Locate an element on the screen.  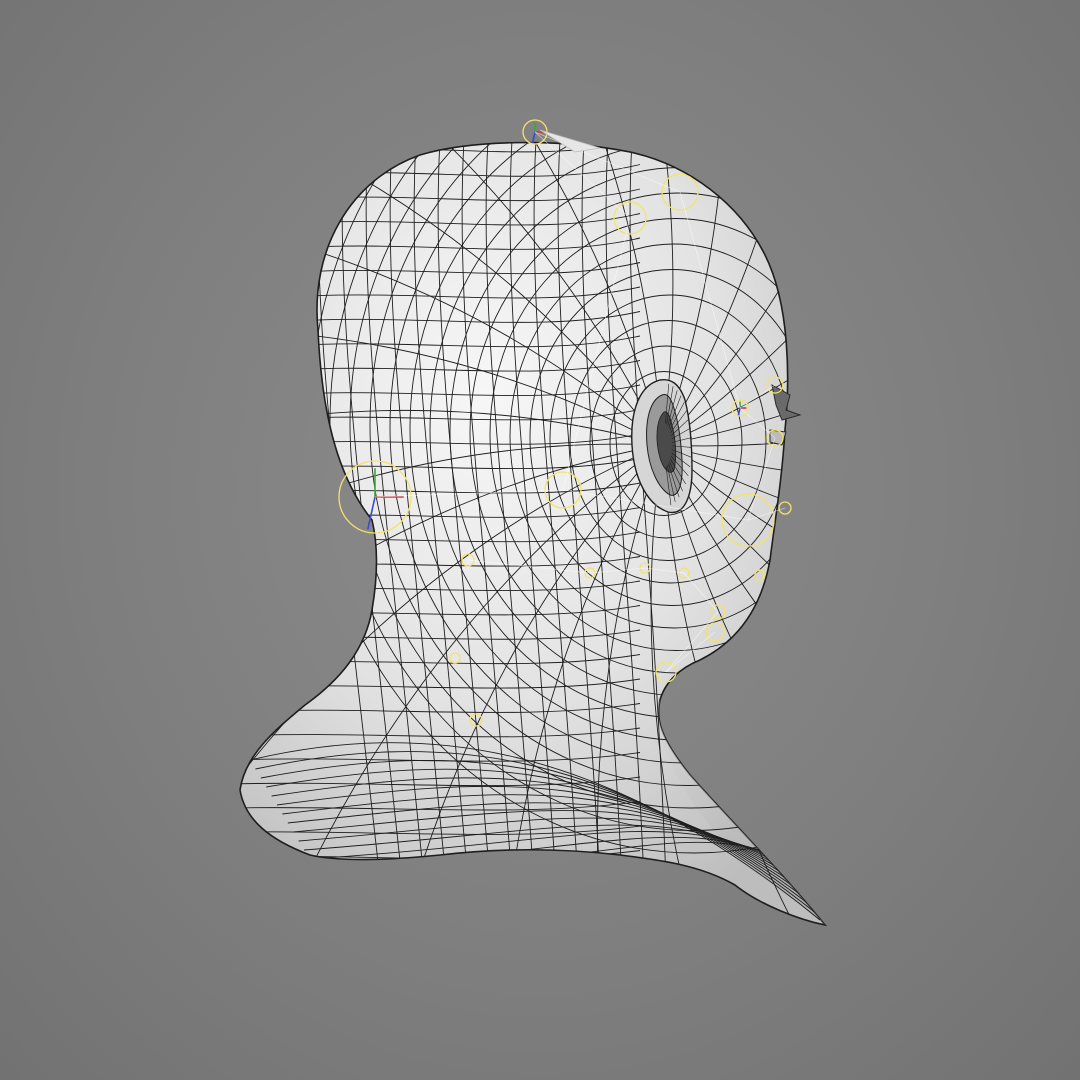
axis-z is located at coordinates (533, 137).